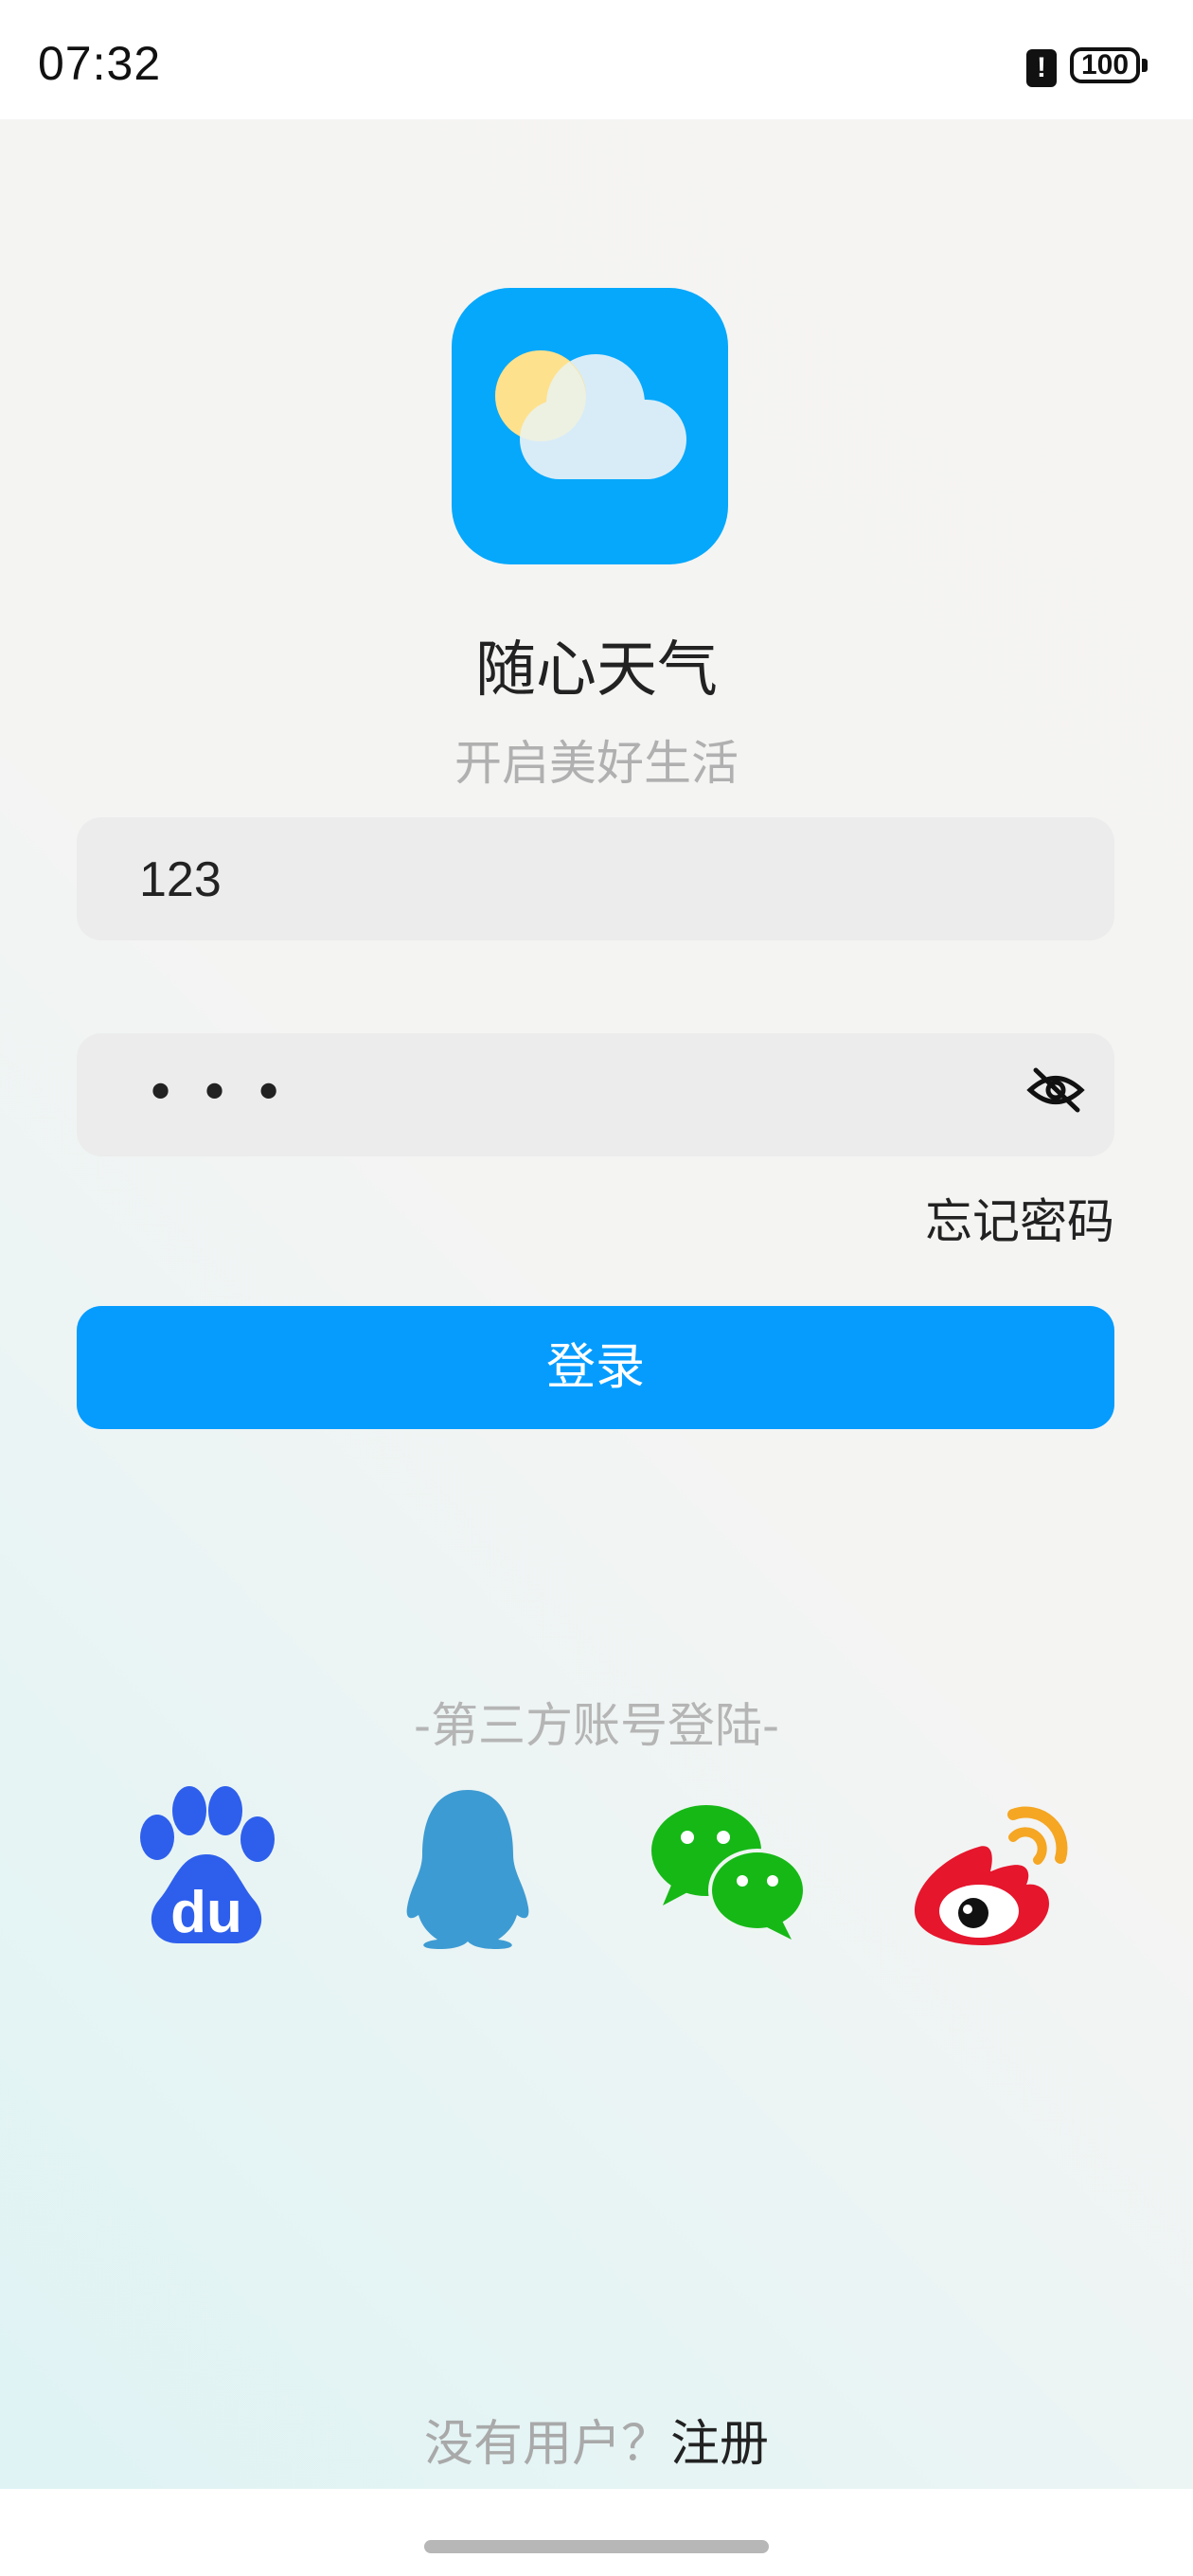 The image size is (1193, 2576). I want to click on status-bar: 07:32 ! 100, so click(596, 59).